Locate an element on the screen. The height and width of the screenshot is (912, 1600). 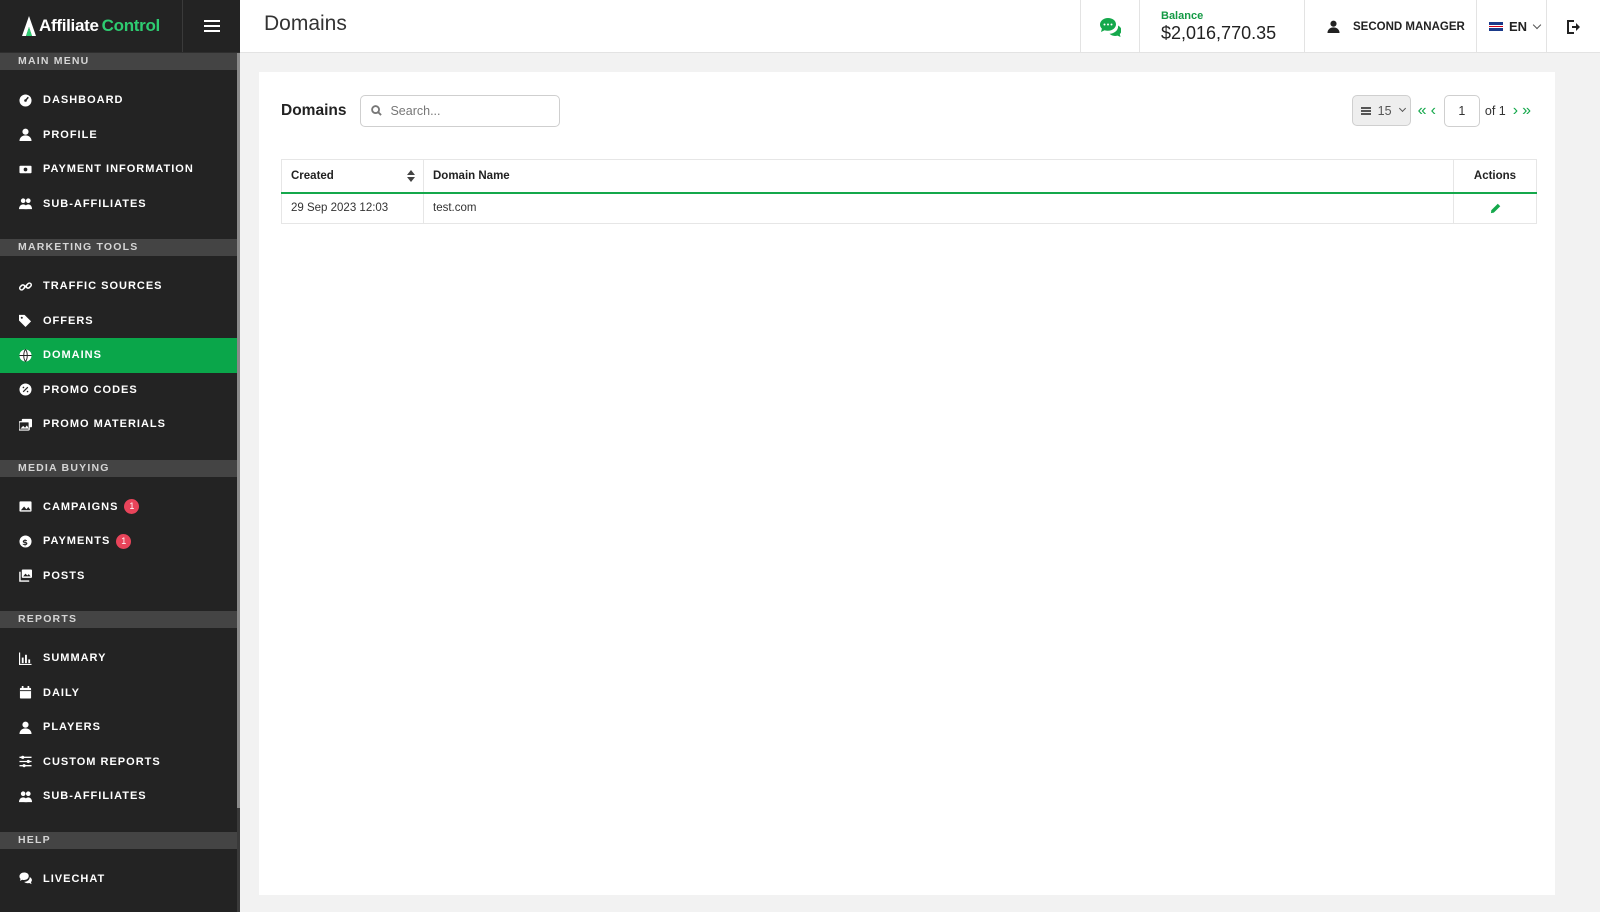
sidebar-item-posts: POSTS is located at coordinates (118, 576).